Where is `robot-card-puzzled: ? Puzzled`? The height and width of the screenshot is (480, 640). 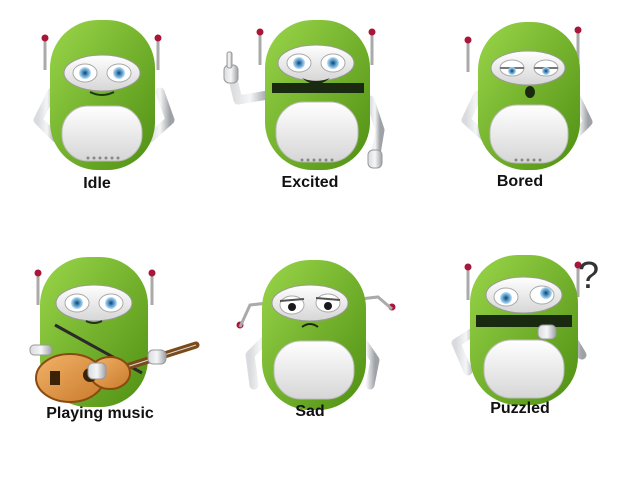
robot-card-puzzled: ? Puzzled is located at coordinates (520, 360).